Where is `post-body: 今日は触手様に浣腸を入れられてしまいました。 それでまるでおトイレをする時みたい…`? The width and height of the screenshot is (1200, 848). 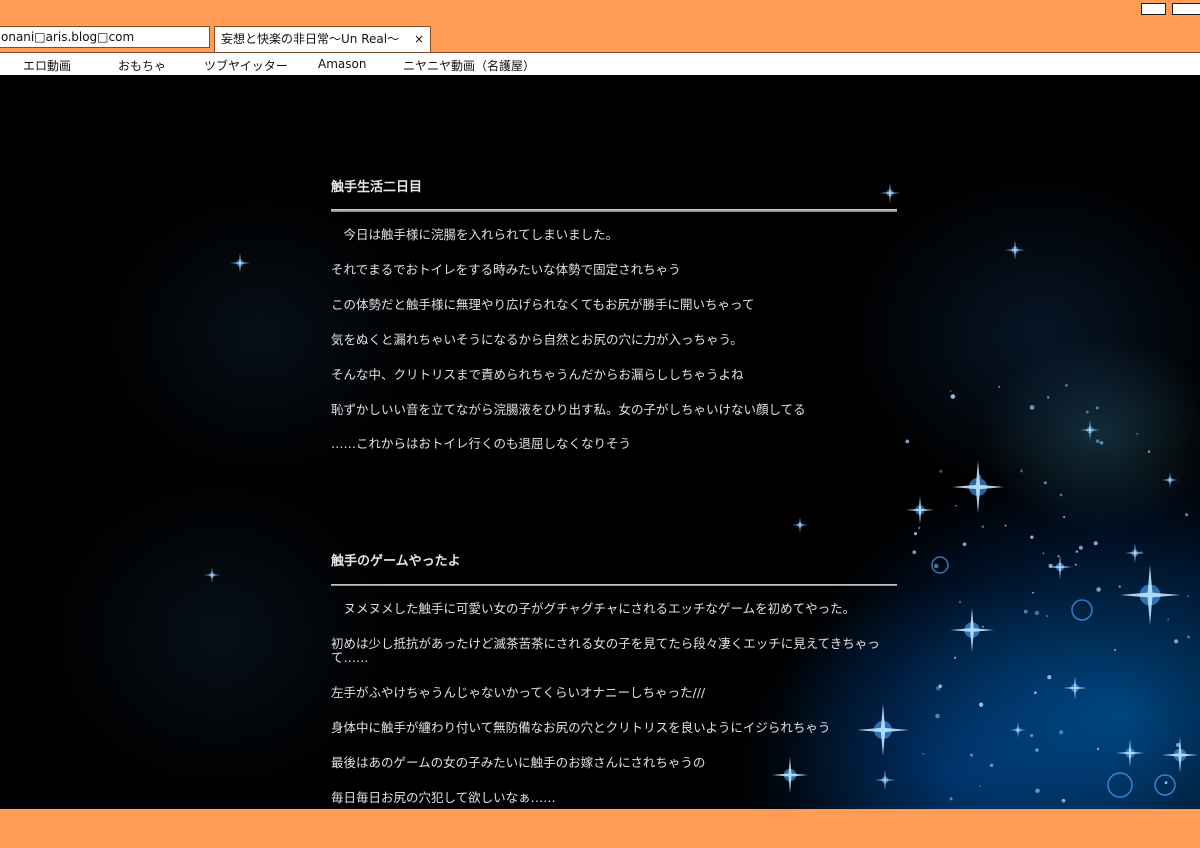
post-body: 今日は触手様に浣腸を入れられてしまいました。 それでまるでおトイレをする時みたい… is located at coordinates (614, 339).